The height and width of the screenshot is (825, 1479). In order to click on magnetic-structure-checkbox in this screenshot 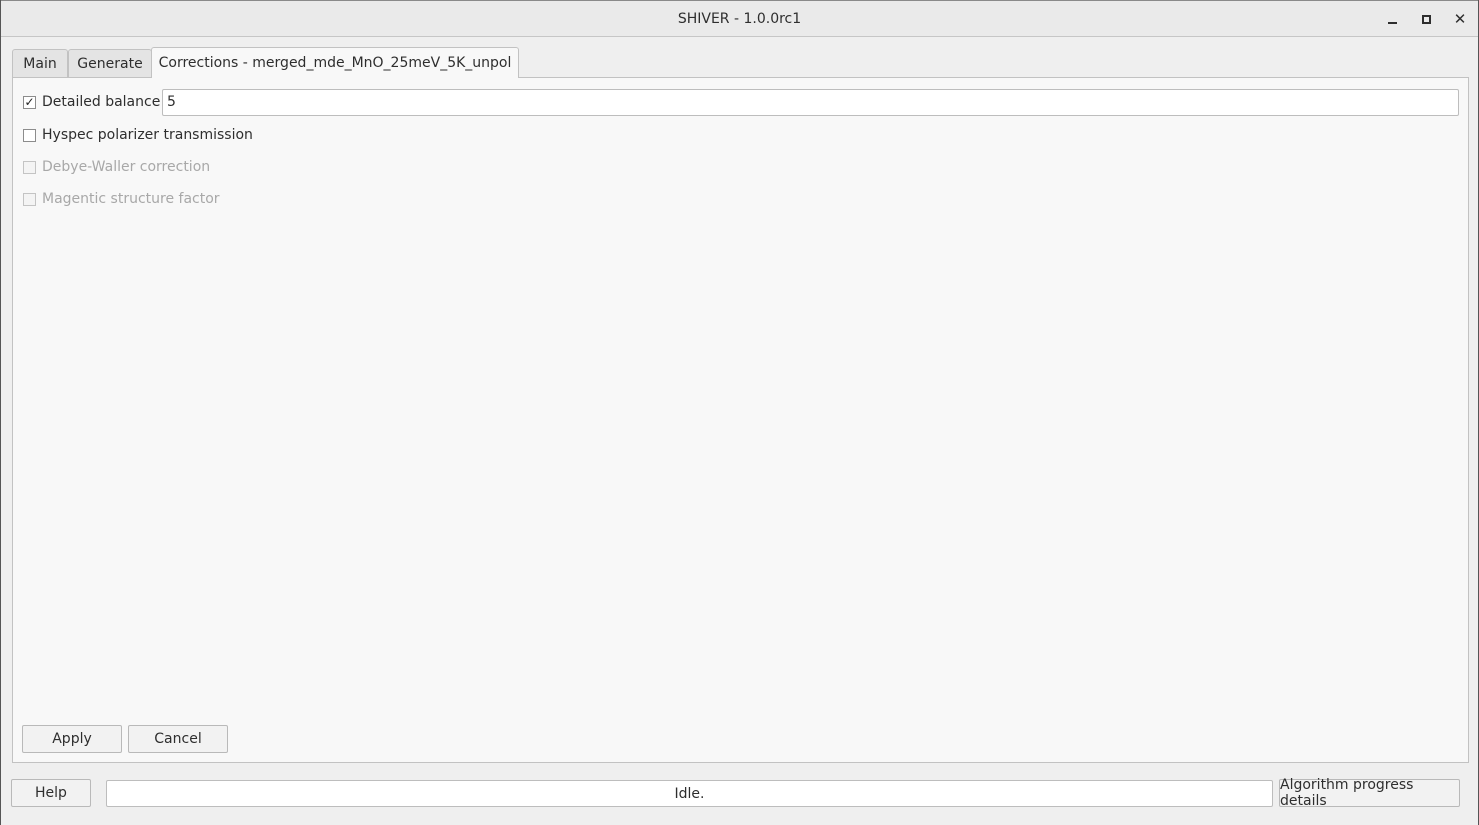, I will do `click(29, 199)`.